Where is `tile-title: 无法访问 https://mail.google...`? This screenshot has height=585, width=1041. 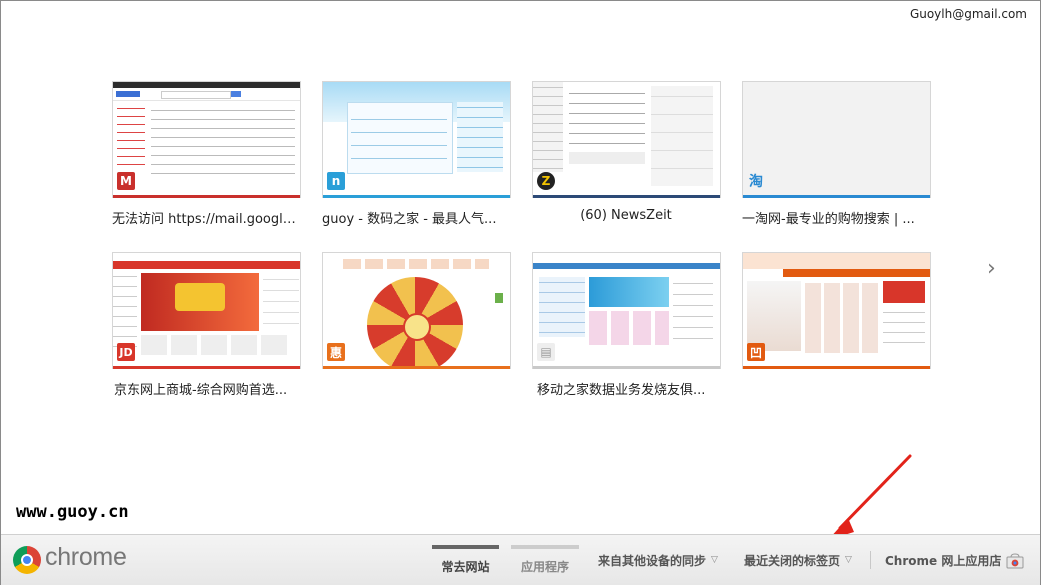
tile-title: 无法访问 https://mail.google... is located at coordinates (207, 217).